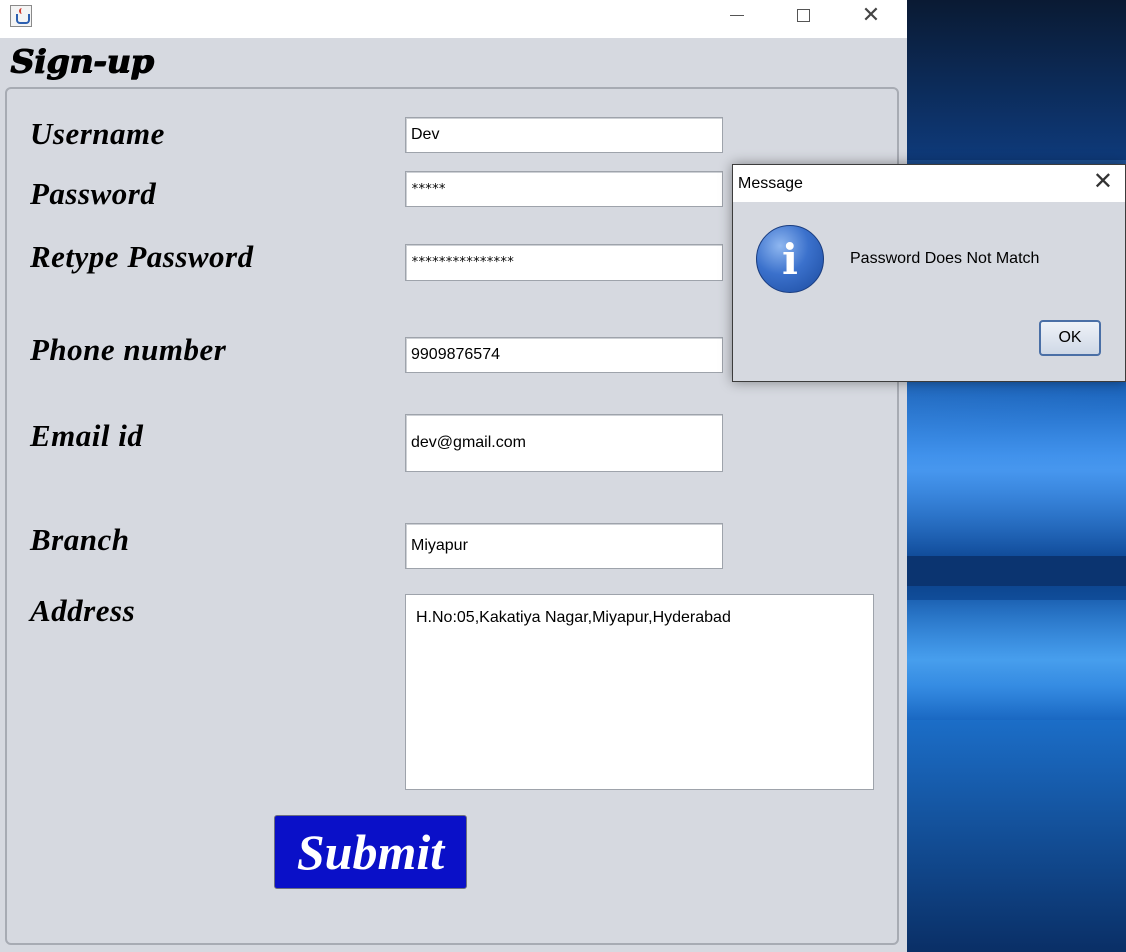 Image resolution: width=1126 pixels, height=952 pixels. Describe the element at coordinates (83, 610) in the screenshot. I see `address-label: Address` at that location.